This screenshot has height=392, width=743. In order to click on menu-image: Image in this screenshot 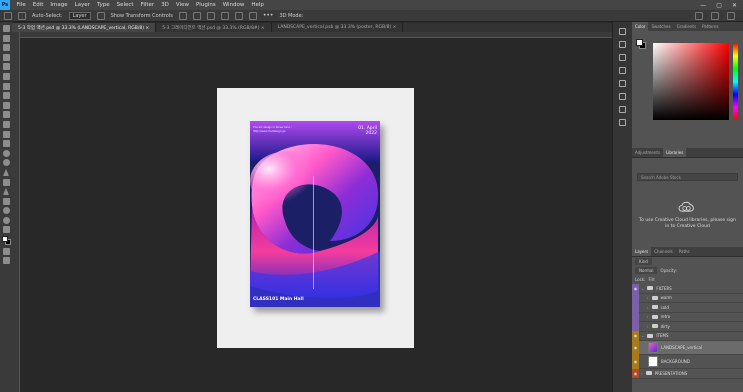, I will do `click(59, 5)`.